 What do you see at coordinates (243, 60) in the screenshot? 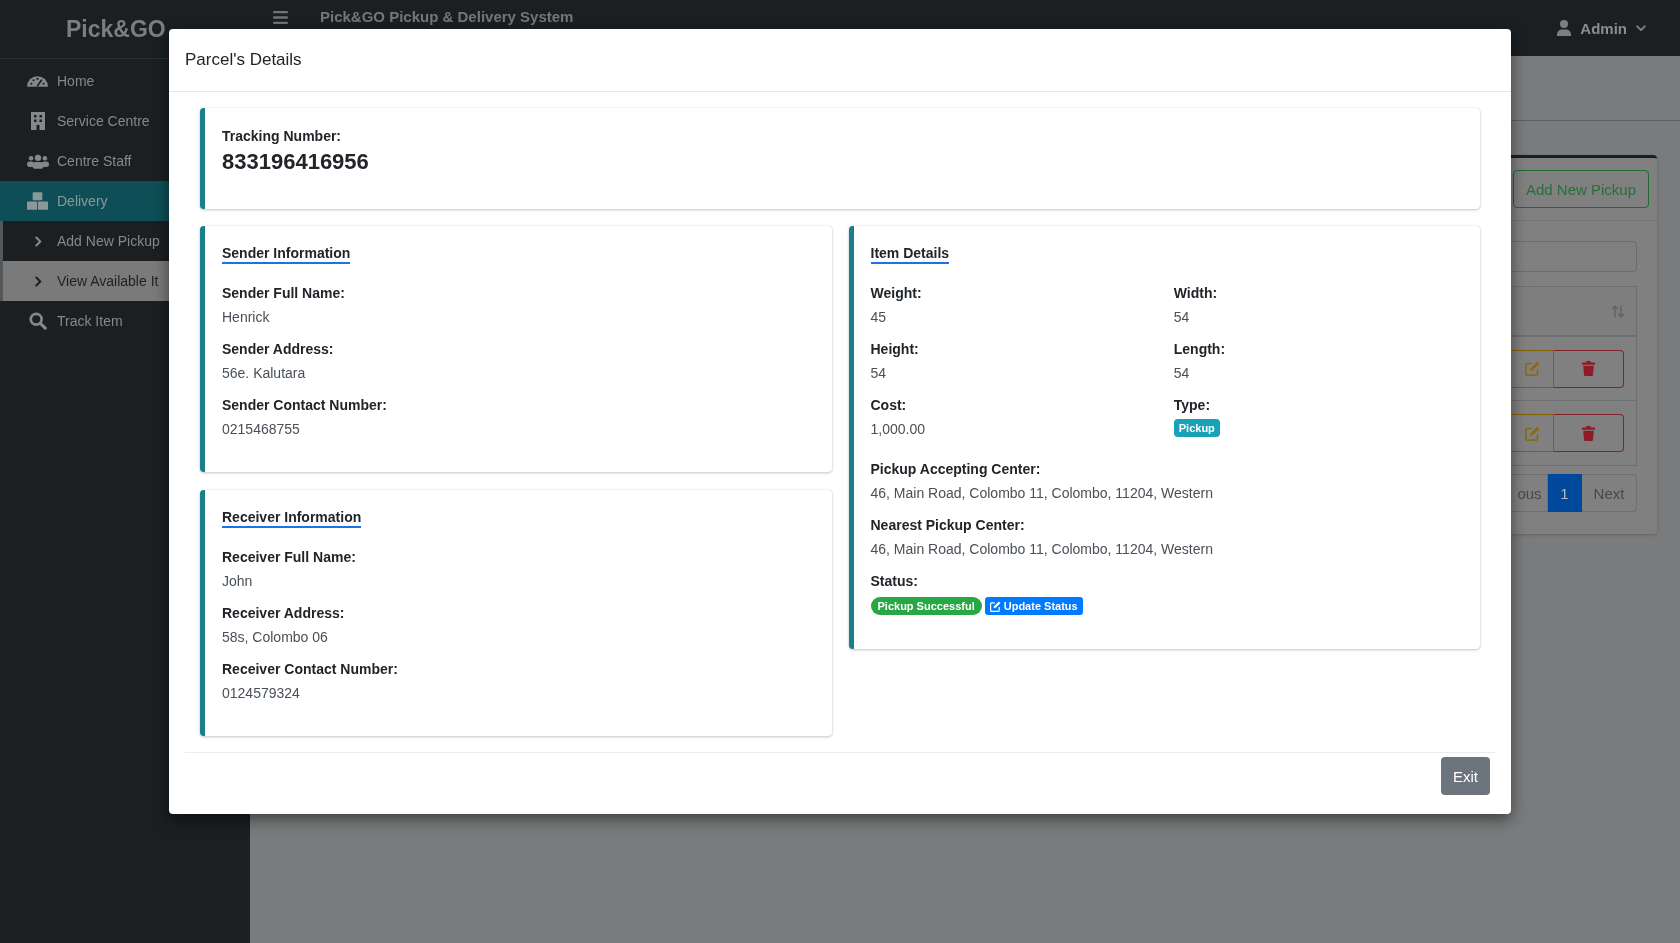
I see `modal-title: Parcel's Details` at bounding box center [243, 60].